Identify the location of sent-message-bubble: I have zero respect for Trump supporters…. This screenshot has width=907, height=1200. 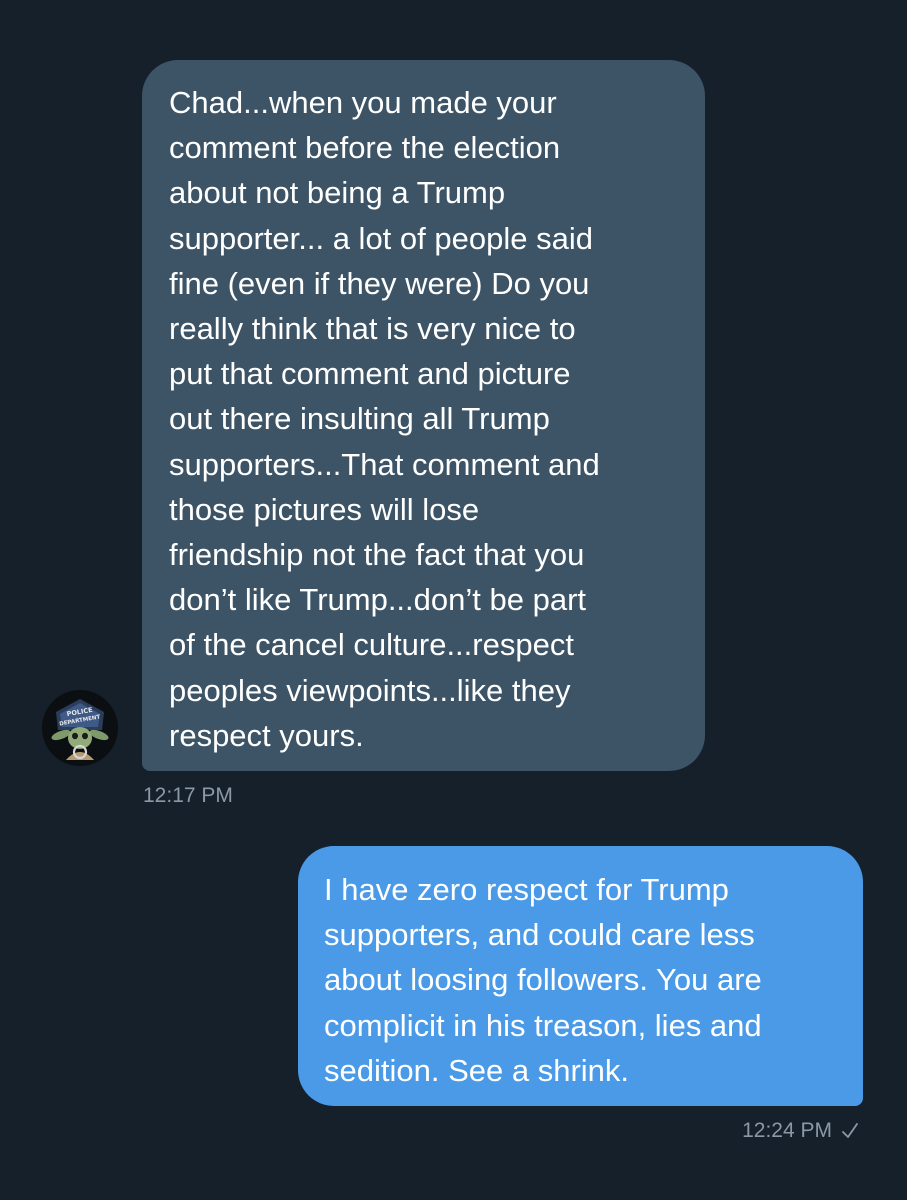
(580, 976).